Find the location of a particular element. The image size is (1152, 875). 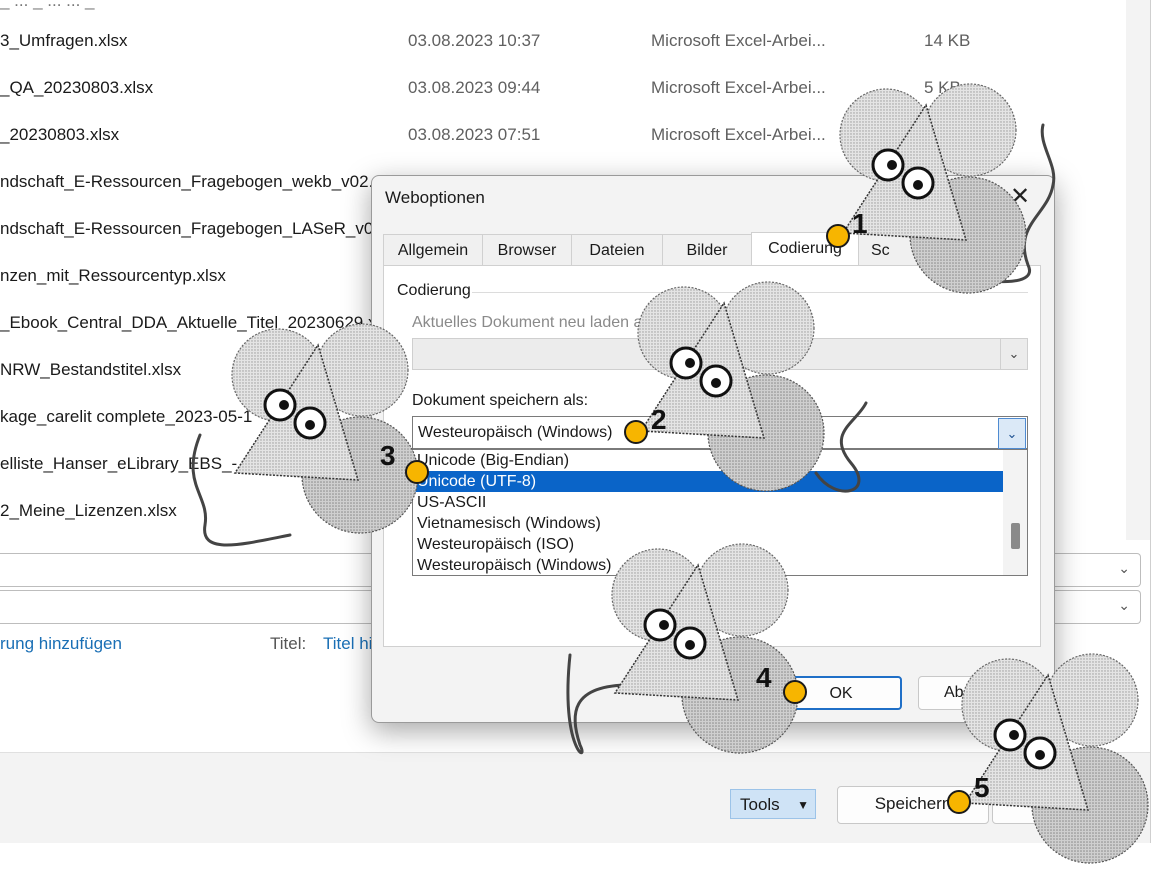

file-name: 2_Meine_Lizenzen.xlsx is located at coordinates (88, 510).